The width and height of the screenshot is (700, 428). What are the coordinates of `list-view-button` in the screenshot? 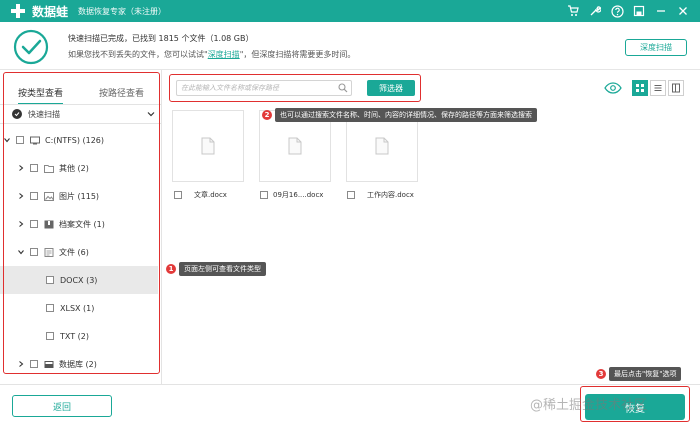 It's located at (658, 88).